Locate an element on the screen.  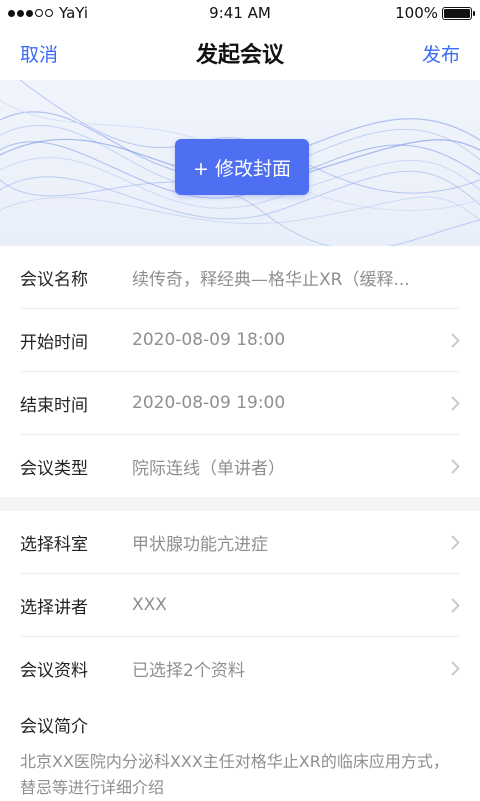
form-row-materials: 会议资料 已选择2个资料 is located at coordinates (240, 668).